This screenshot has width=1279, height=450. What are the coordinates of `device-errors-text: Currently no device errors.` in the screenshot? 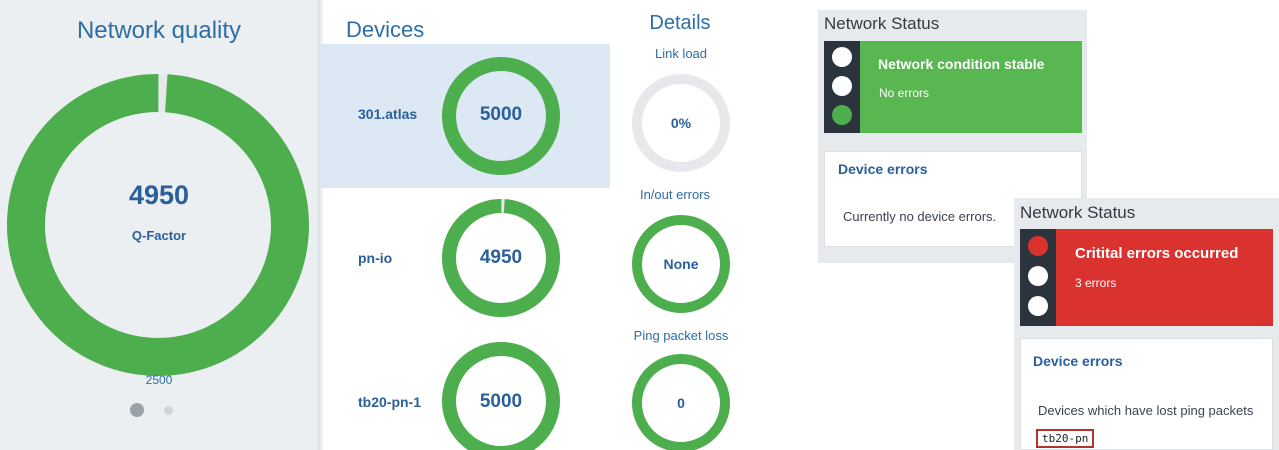 It's located at (920, 216).